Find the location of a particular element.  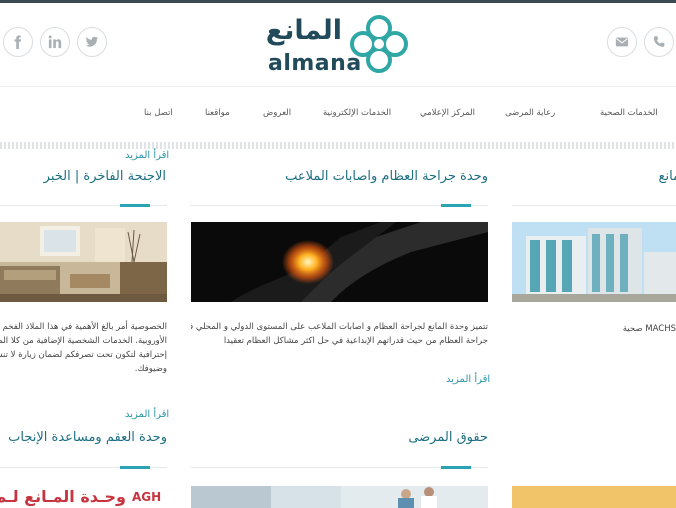

right-card-image is located at coordinates (594, 497).